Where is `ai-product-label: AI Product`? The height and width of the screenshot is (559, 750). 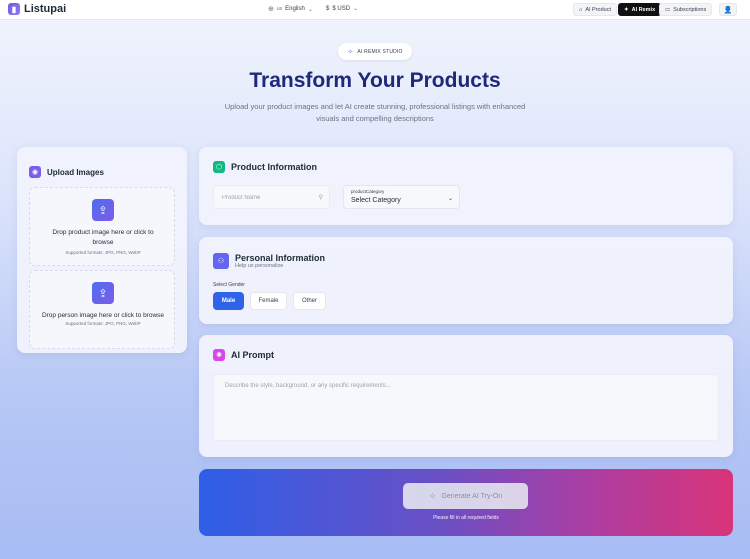 ai-product-label: AI Product is located at coordinates (598, 9).